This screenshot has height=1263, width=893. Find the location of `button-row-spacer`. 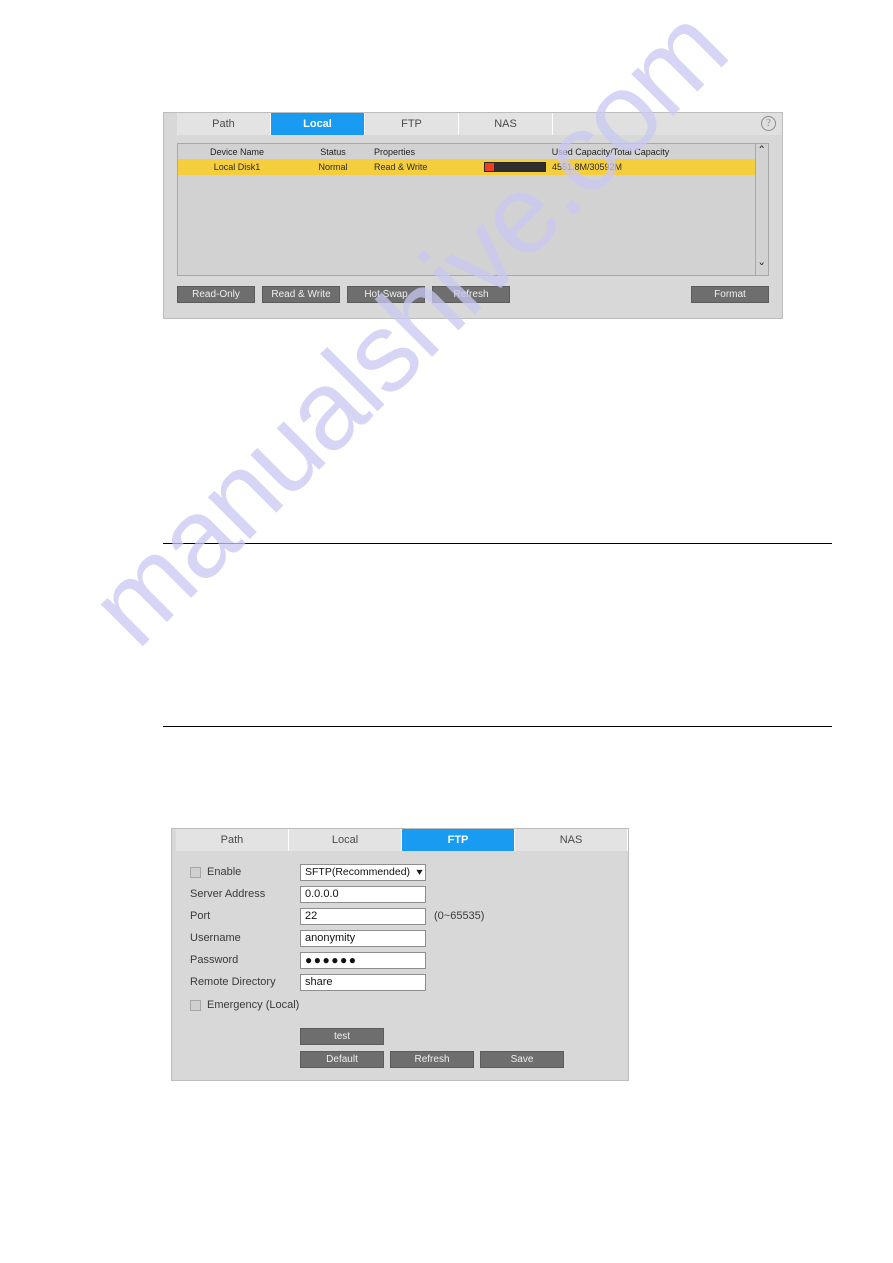

button-row-spacer is located at coordinates (600, 294).